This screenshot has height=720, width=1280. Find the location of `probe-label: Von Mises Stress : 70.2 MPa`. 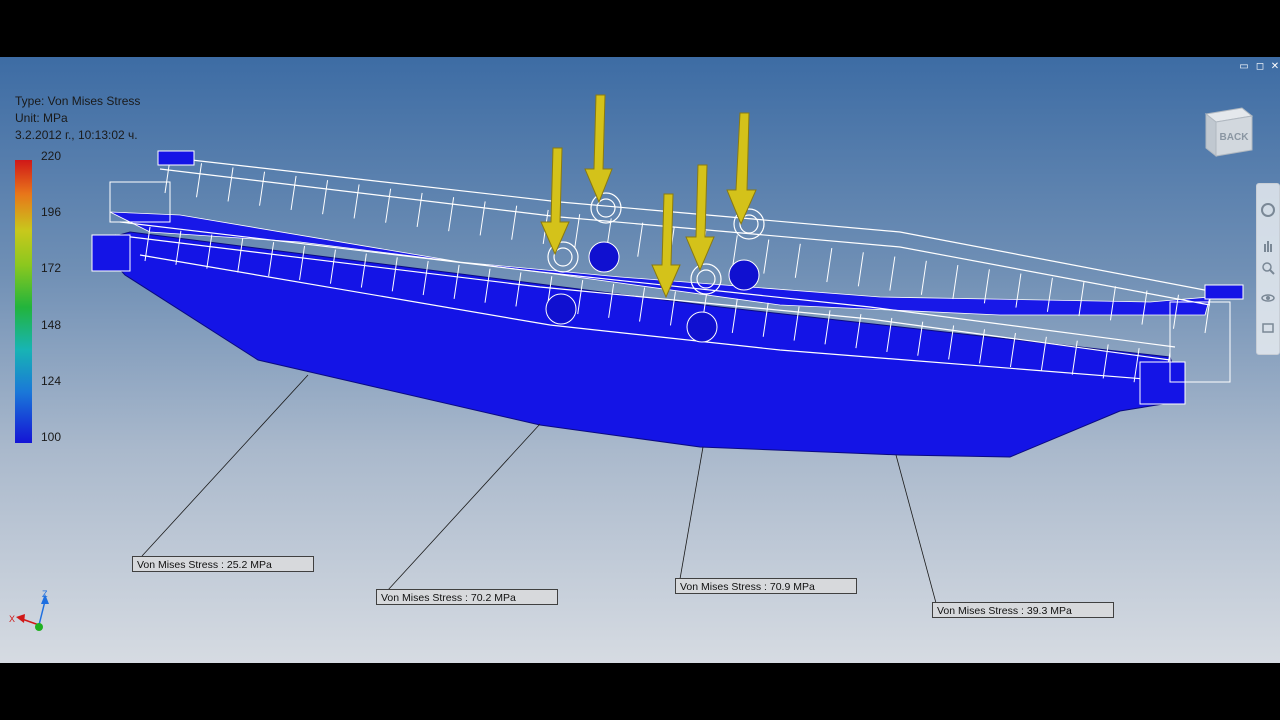

probe-label: Von Mises Stress : 70.2 MPa is located at coordinates (467, 597).